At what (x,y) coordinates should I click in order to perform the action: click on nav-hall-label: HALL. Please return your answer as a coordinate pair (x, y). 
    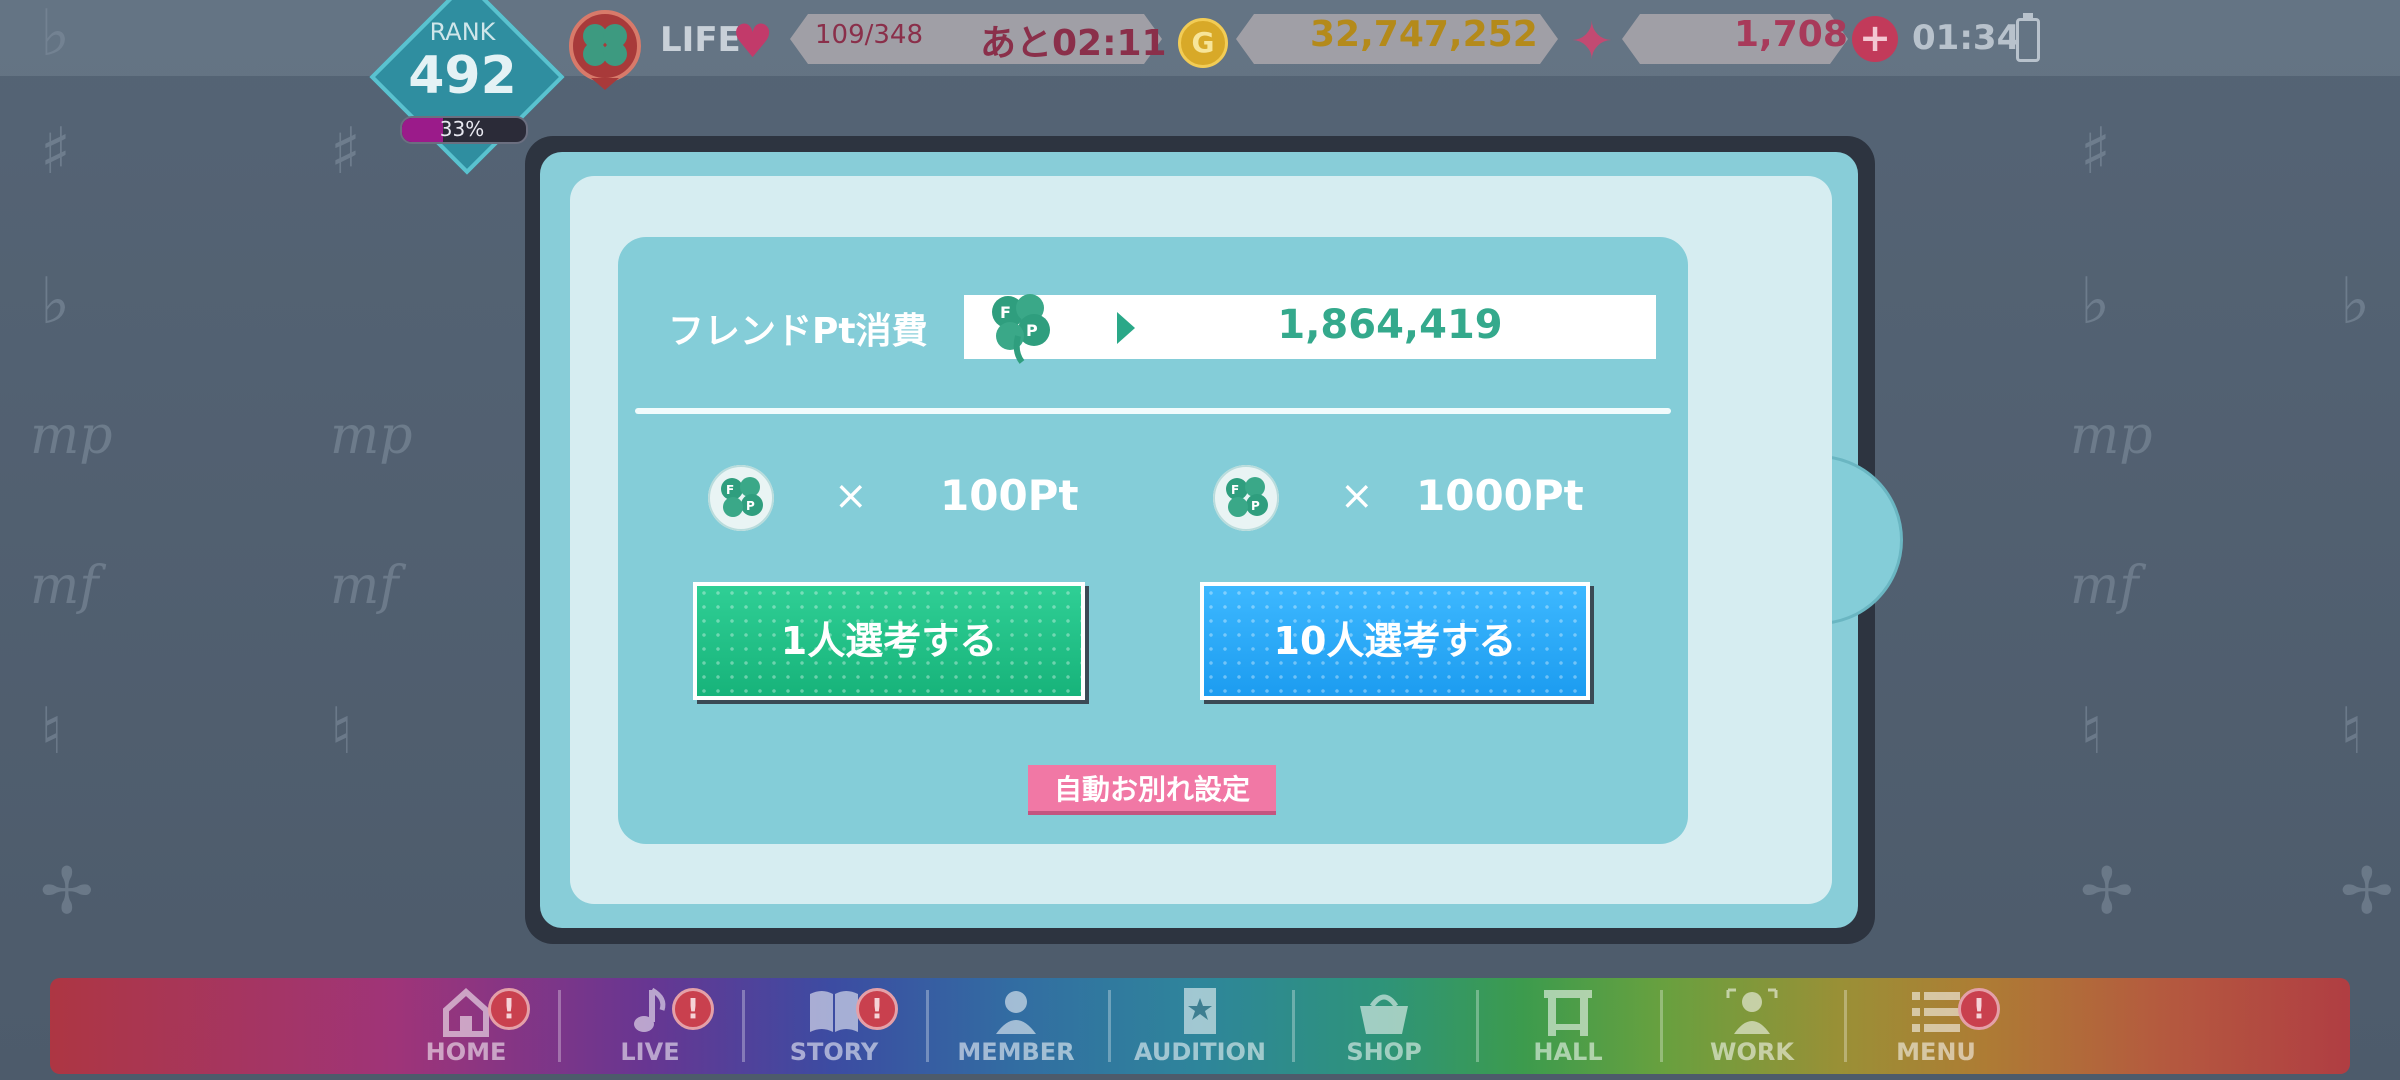
    Looking at the image, I should click on (1568, 1052).